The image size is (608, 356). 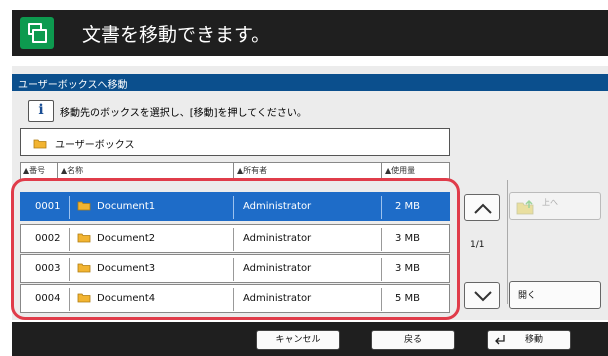 I want to click on scroll-down-button, so click(x=482, y=295).